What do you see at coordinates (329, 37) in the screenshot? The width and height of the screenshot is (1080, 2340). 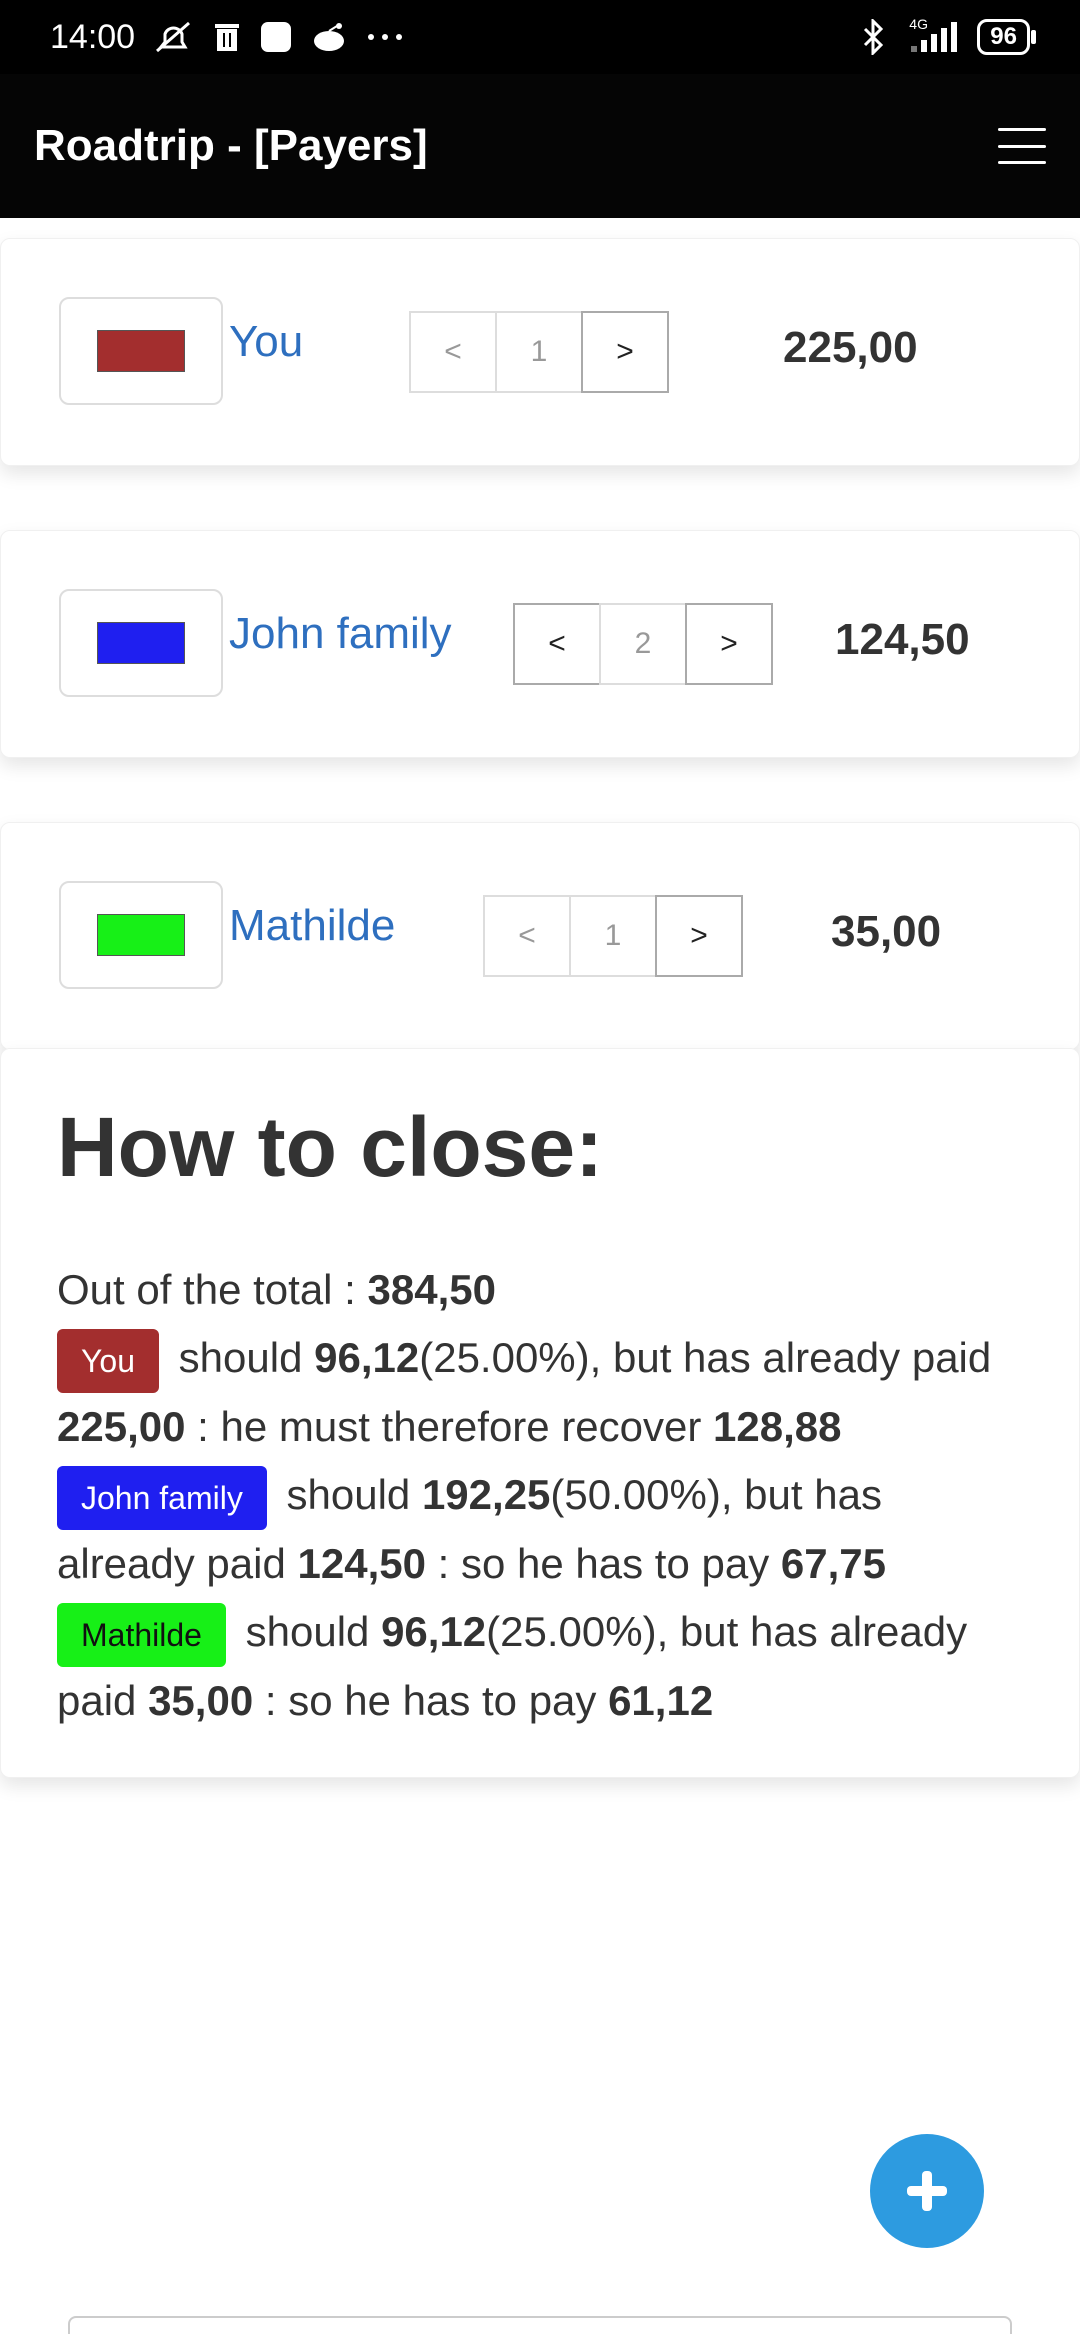 I see `reddit-icon` at bounding box center [329, 37].